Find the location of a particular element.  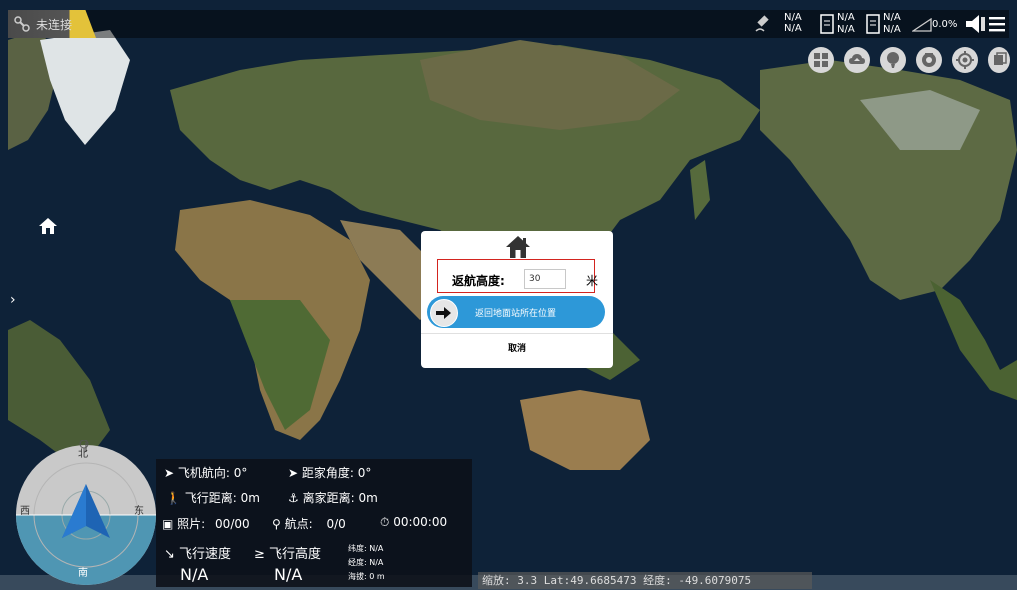

home-distance-row: ⚓ 离家距离: 0m is located at coordinates (333, 497).